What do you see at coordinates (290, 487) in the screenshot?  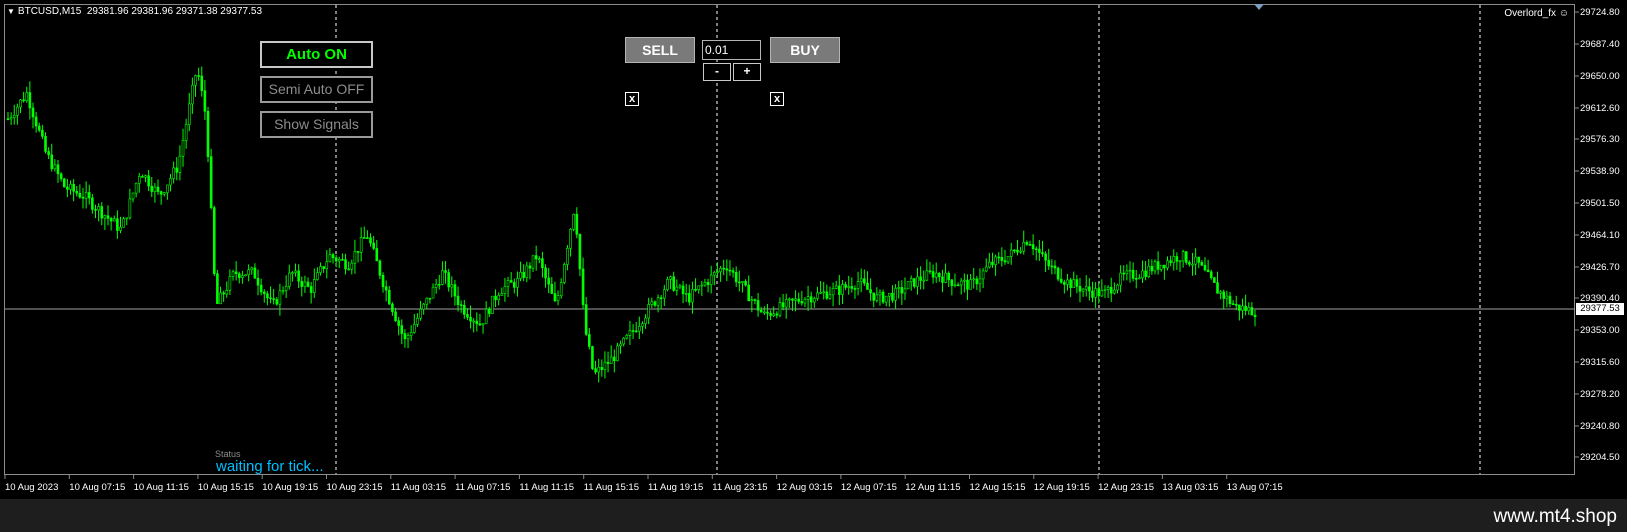 I see `time-axis-label: 10 Aug 19:15` at bounding box center [290, 487].